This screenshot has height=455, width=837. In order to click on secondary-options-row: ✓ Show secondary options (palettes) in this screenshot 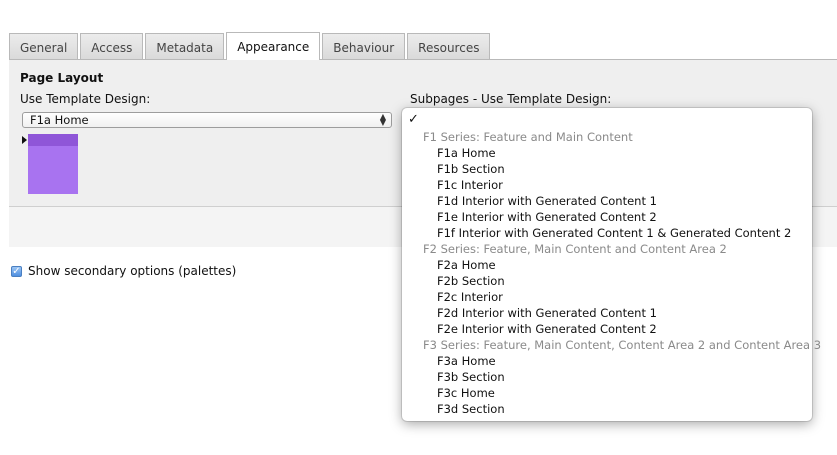, I will do `click(123, 271)`.